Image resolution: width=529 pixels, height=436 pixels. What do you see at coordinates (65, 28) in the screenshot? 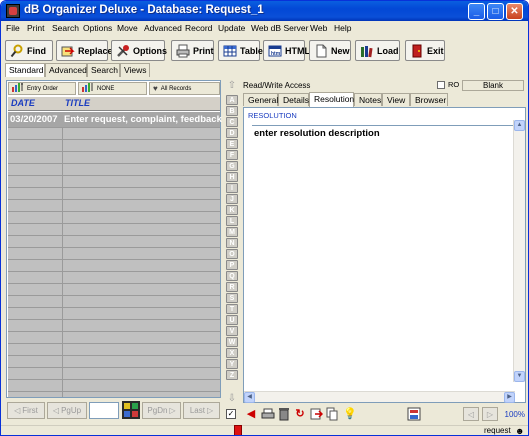
I see `menu-search: Search` at bounding box center [65, 28].